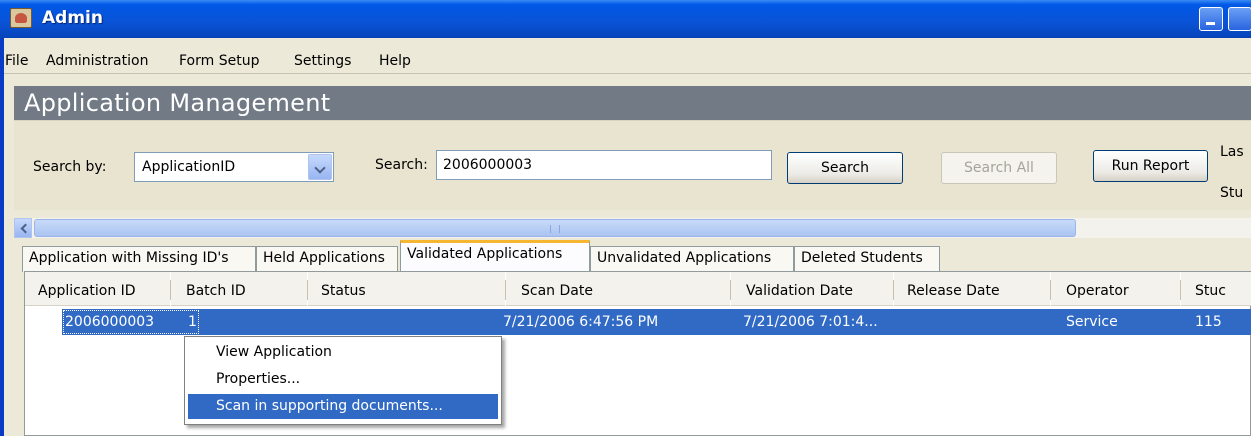 Image resolution: width=1251 pixels, height=436 pixels. I want to click on tab-held-applications: Held Applications, so click(327, 259).